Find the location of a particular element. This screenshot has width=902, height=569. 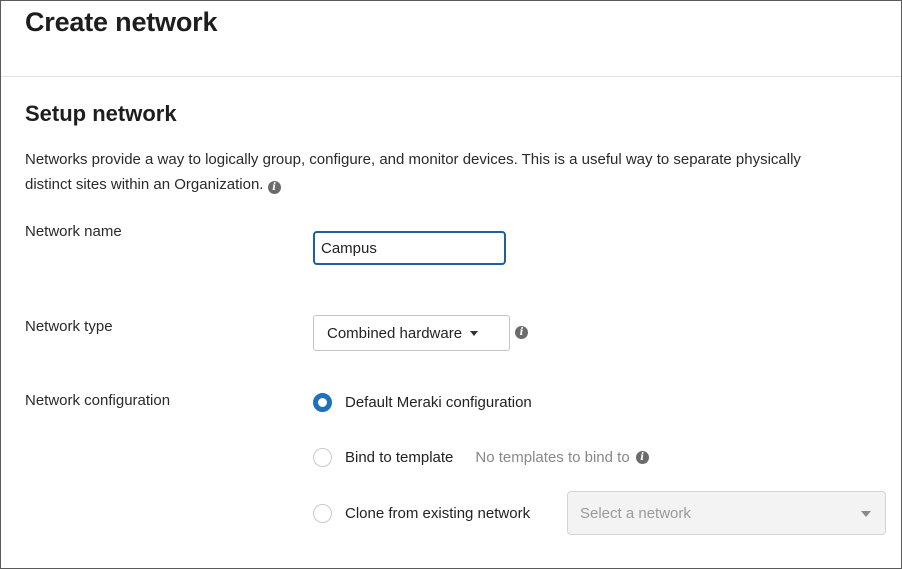

select-network-placeholder: Select a network is located at coordinates (635, 513).